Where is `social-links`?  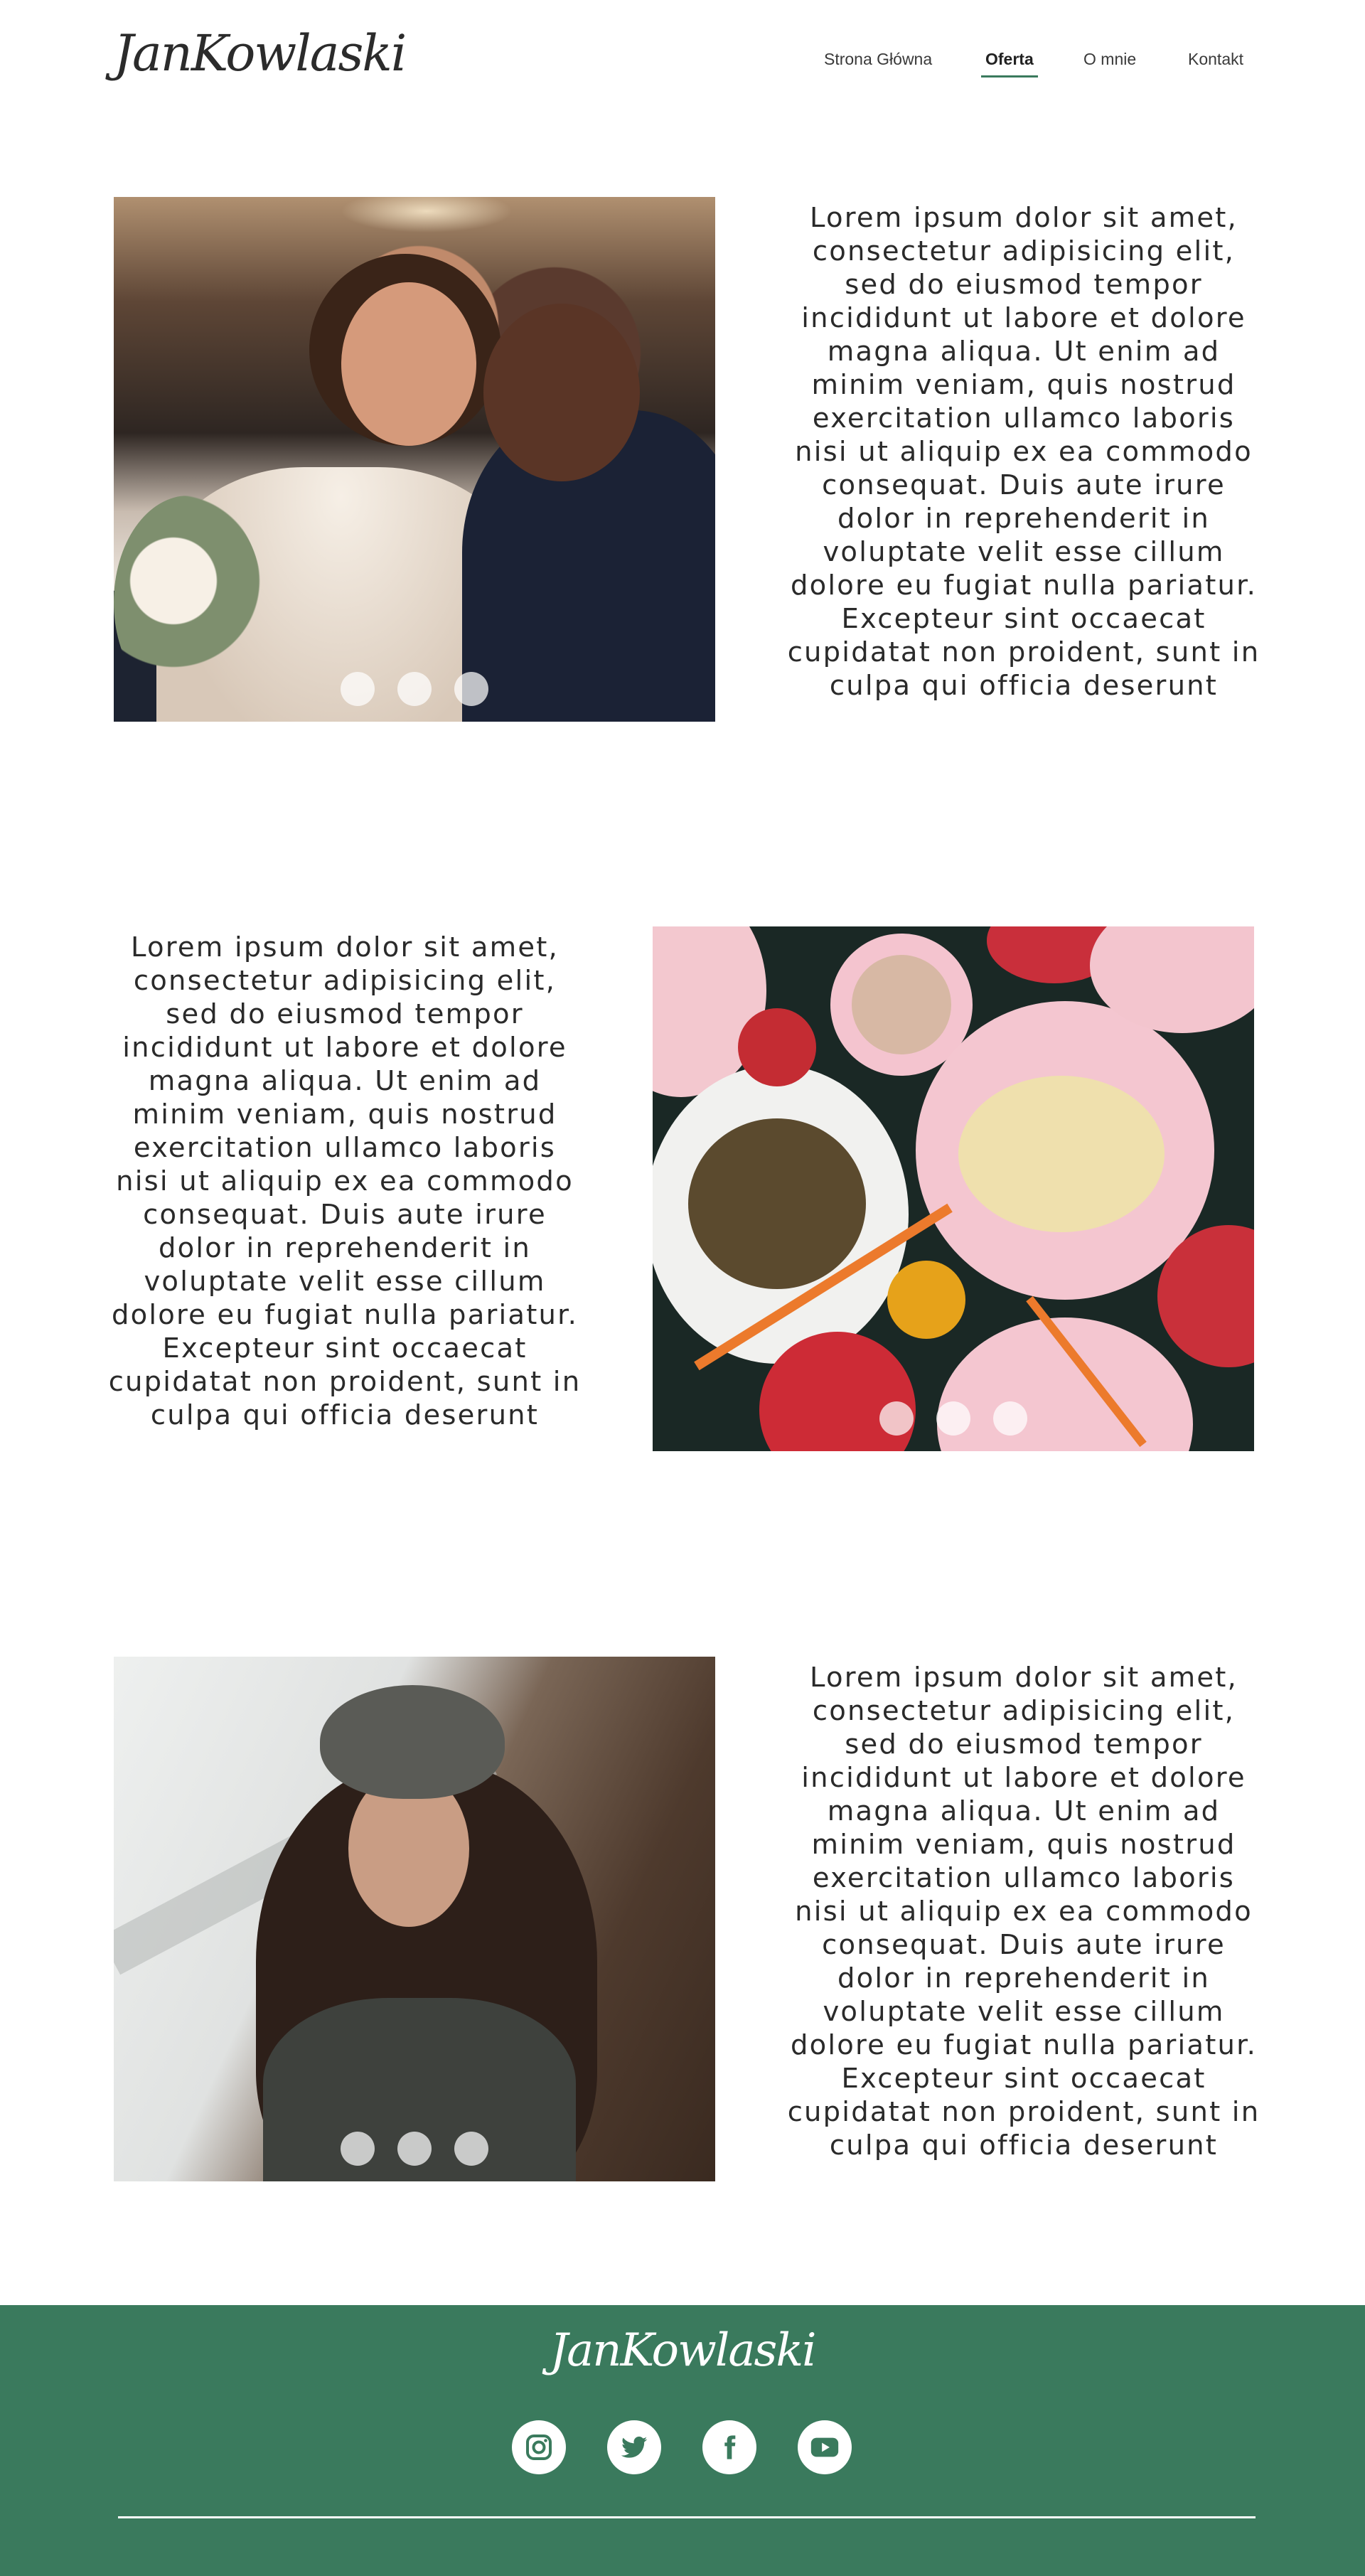
social-links is located at coordinates (683, 2447).